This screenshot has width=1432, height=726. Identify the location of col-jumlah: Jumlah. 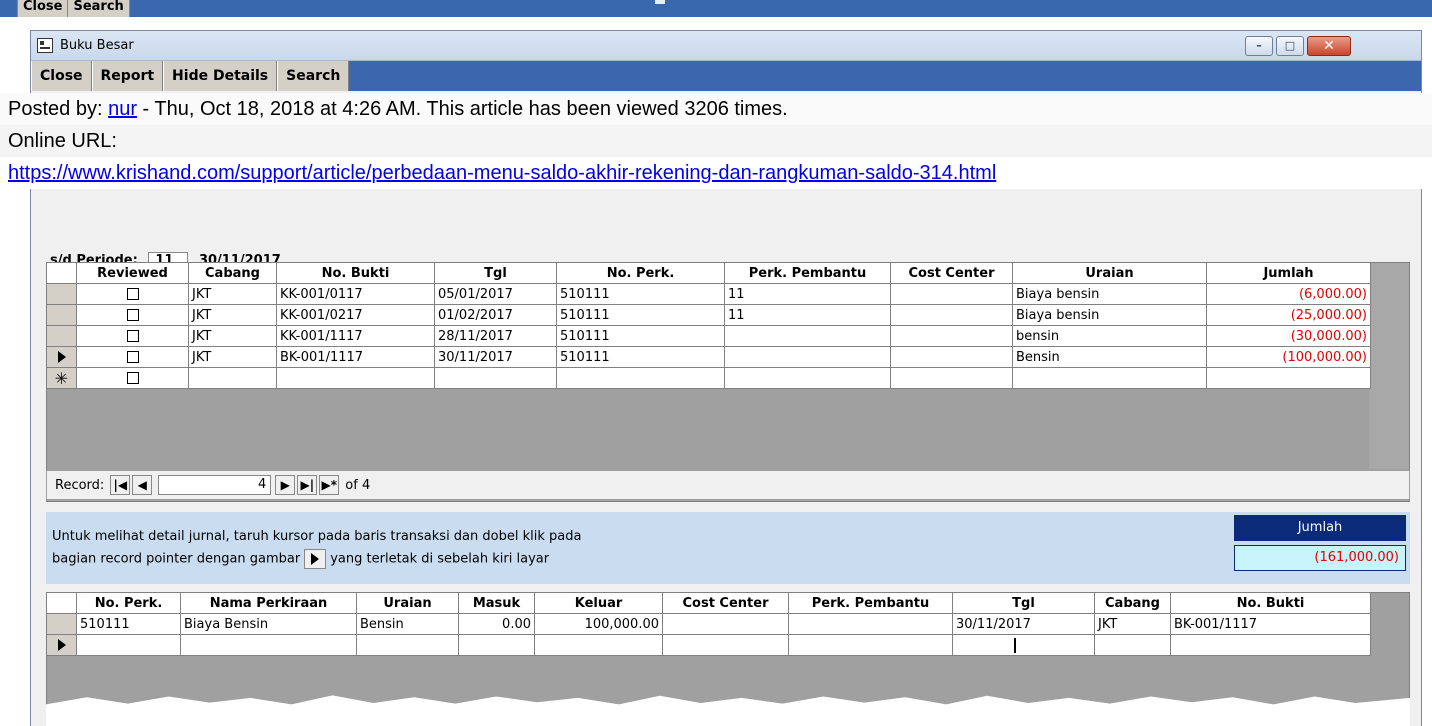
(1288, 273).